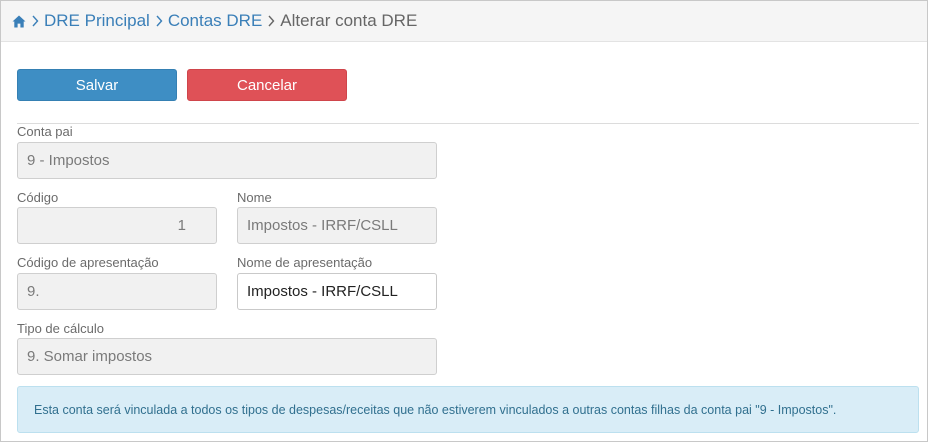 Image resolution: width=928 pixels, height=442 pixels. What do you see at coordinates (468, 123) in the screenshot?
I see `divider` at bounding box center [468, 123].